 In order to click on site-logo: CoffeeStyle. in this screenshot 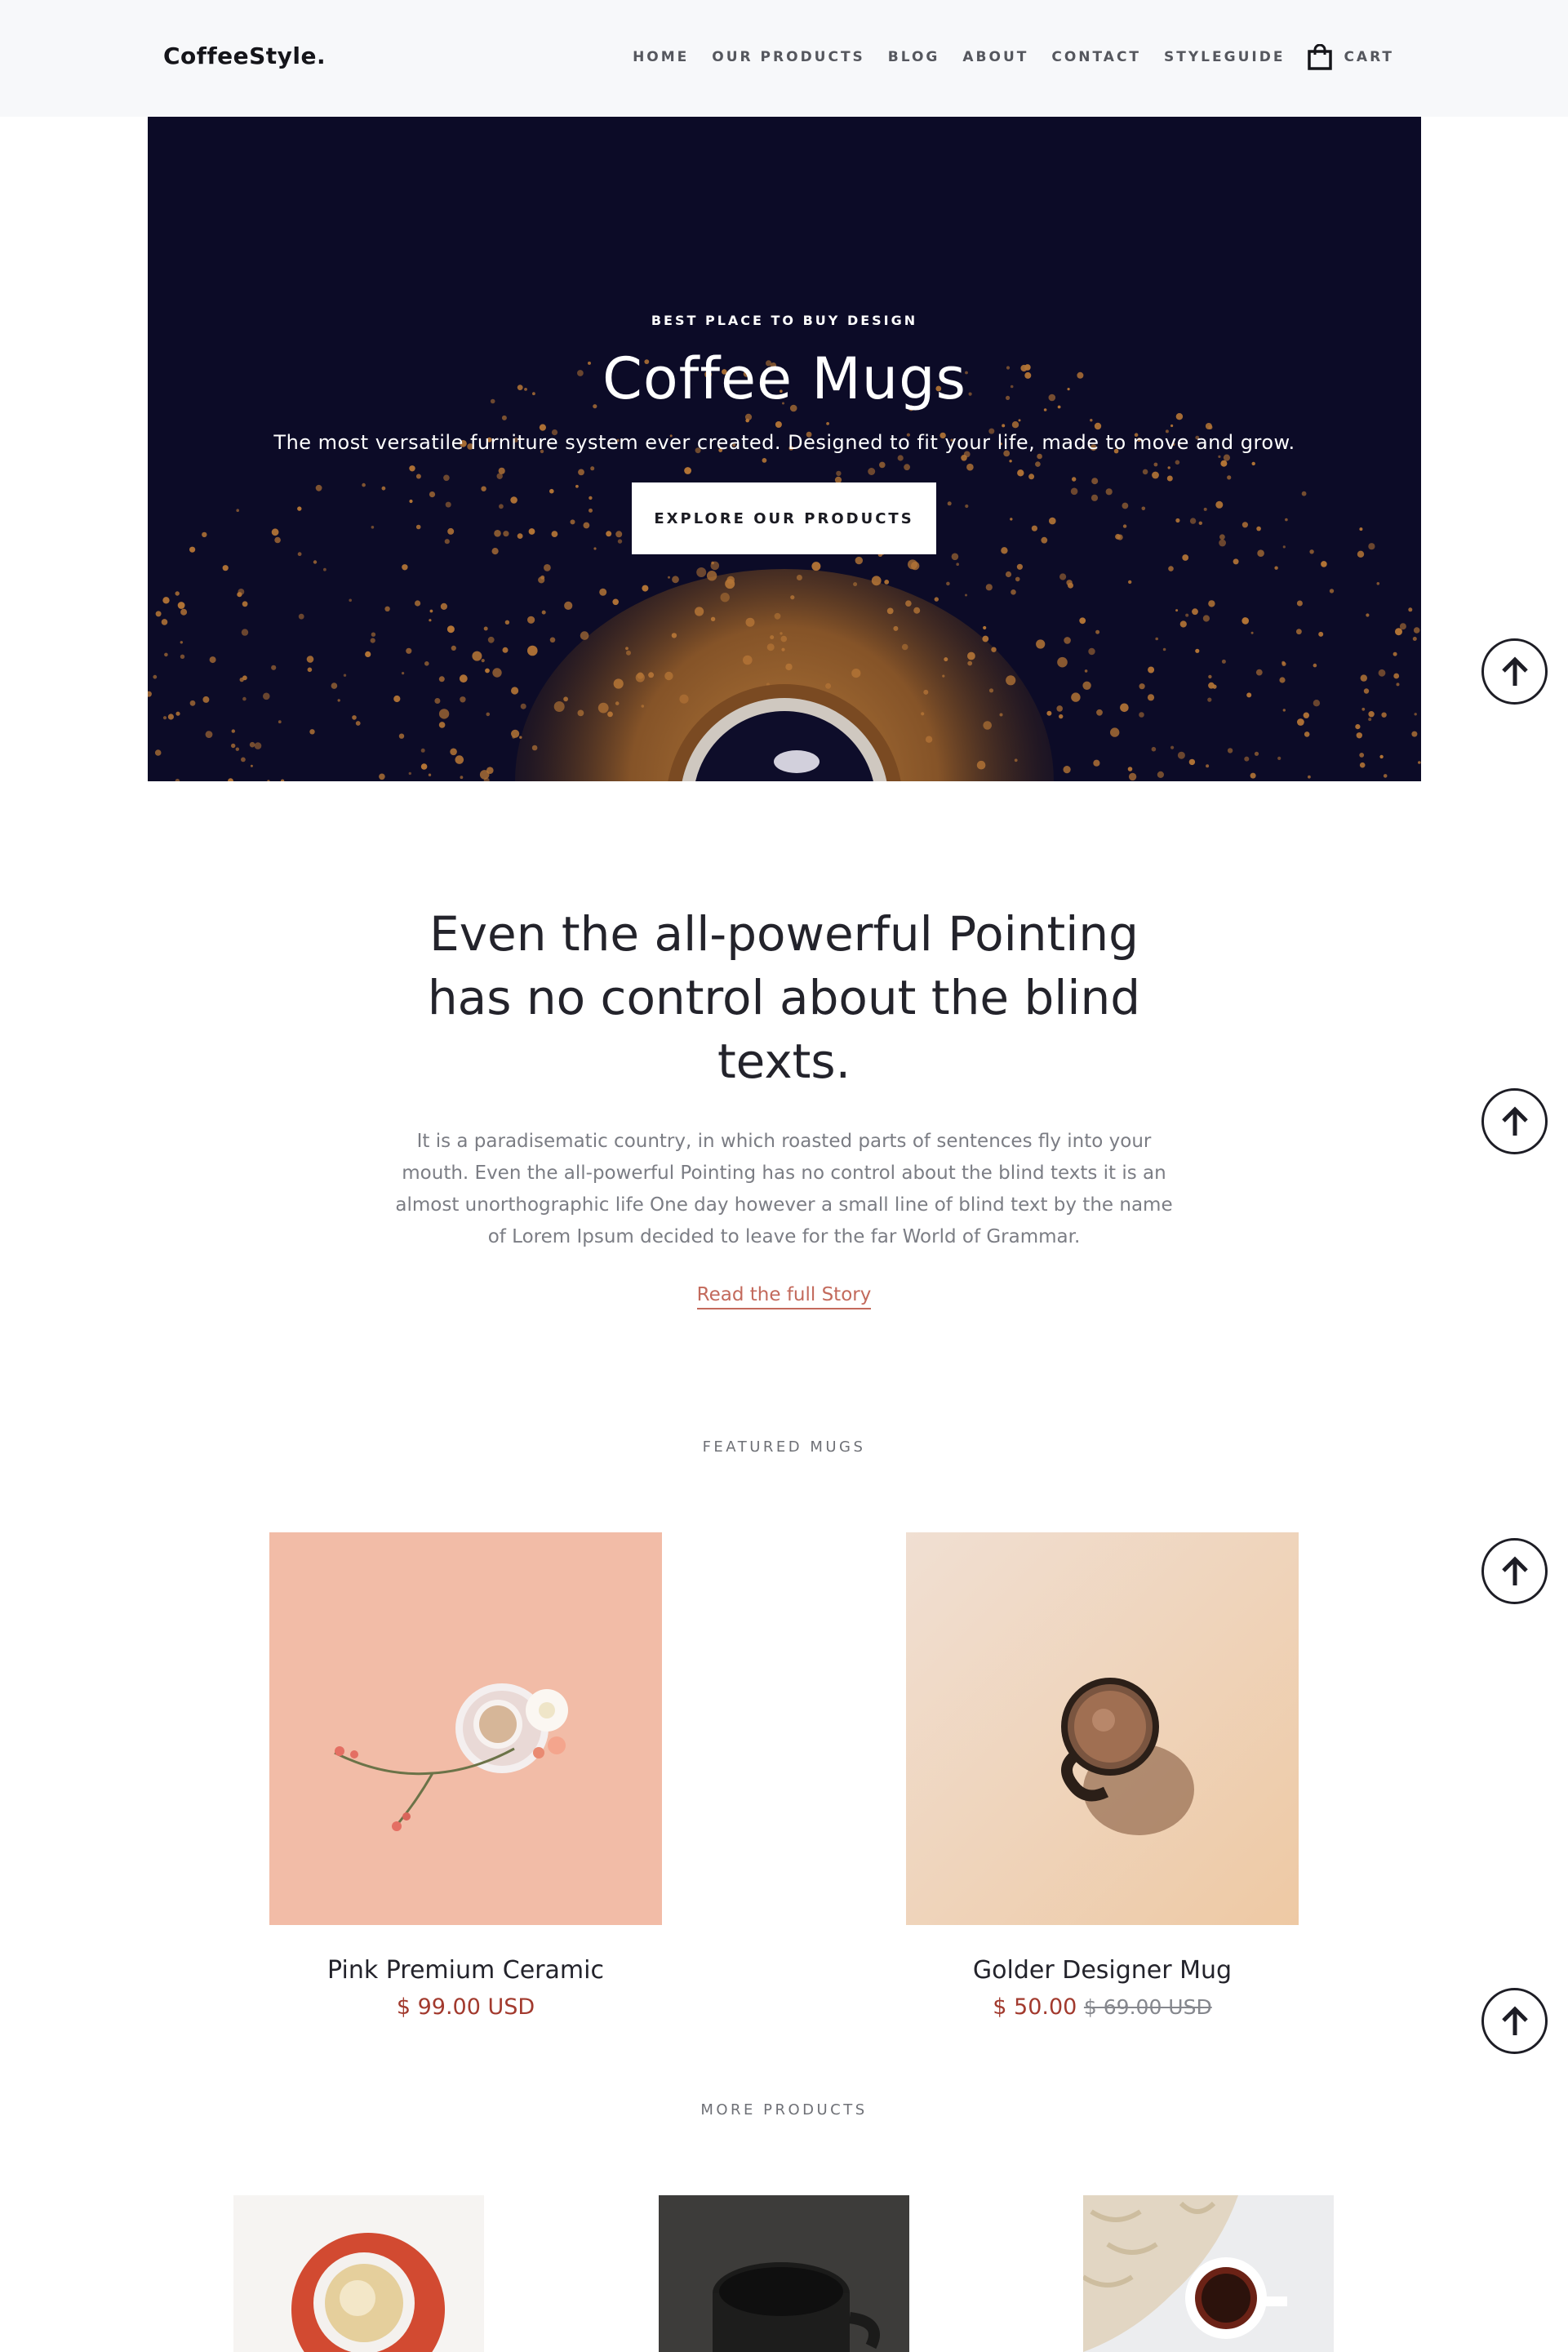, I will do `click(245, 55)`.